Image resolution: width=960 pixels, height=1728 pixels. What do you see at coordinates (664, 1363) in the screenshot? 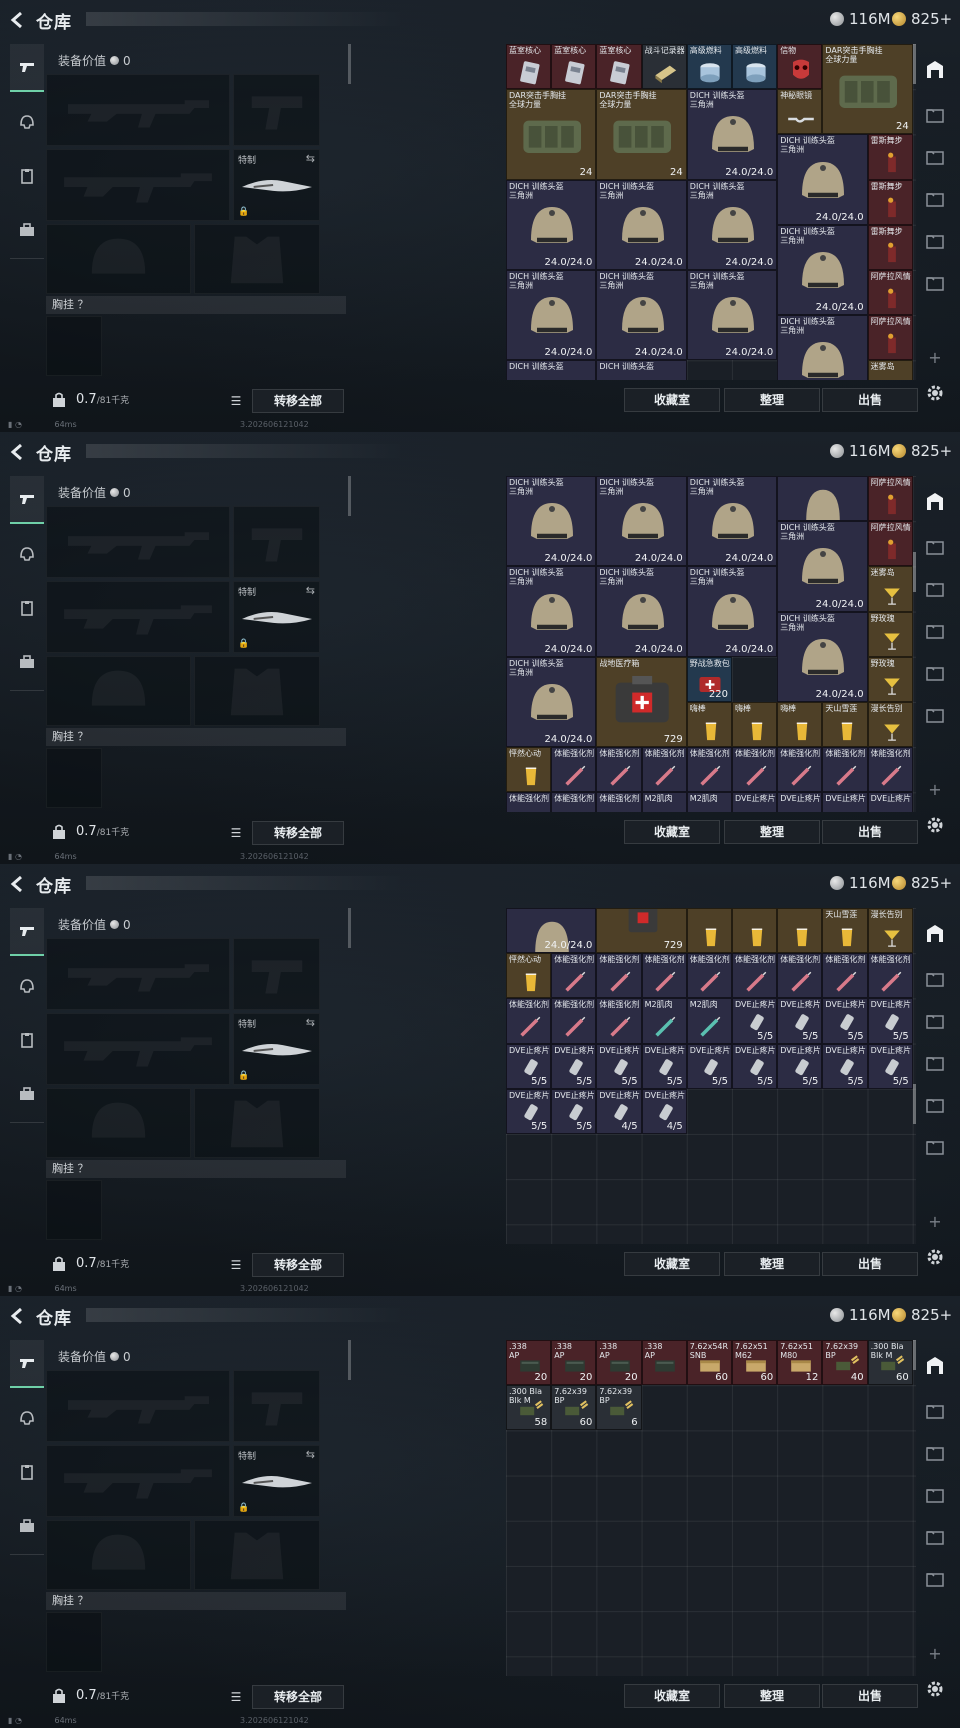
I see `inventory-item: .338 AP` at bounding box center [664, 1363].